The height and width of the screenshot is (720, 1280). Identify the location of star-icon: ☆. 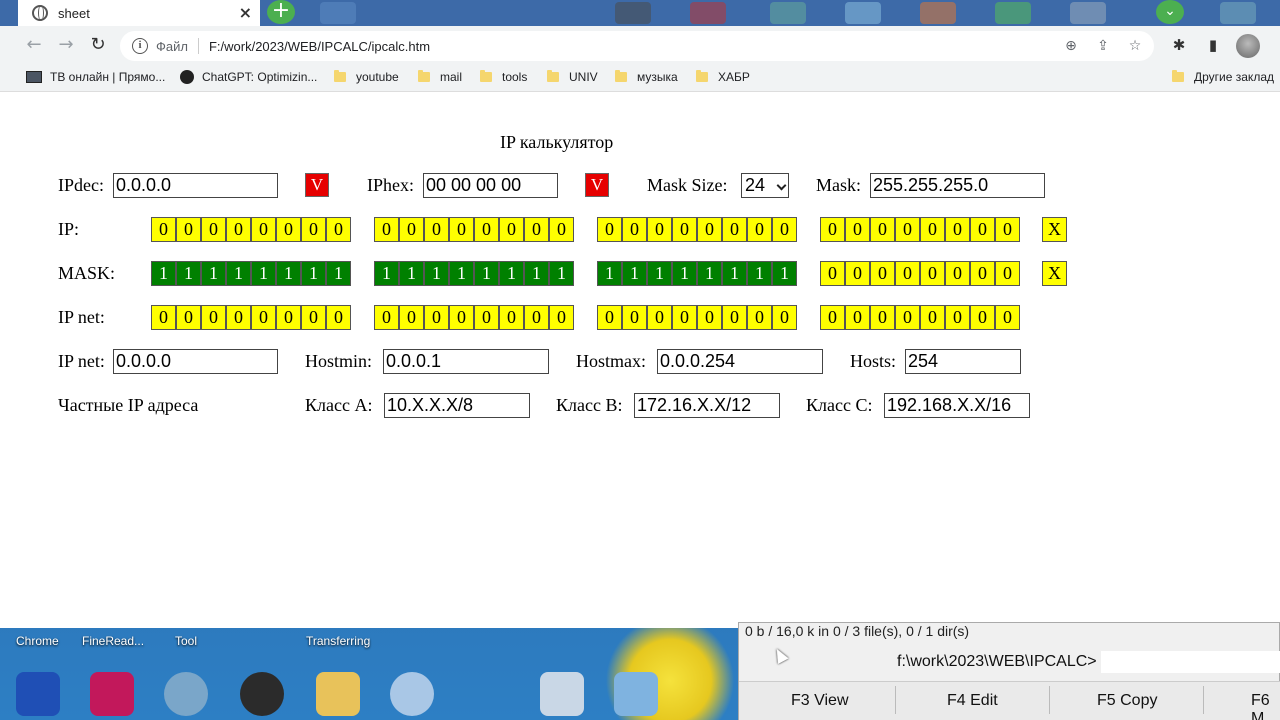
(1135, 46).